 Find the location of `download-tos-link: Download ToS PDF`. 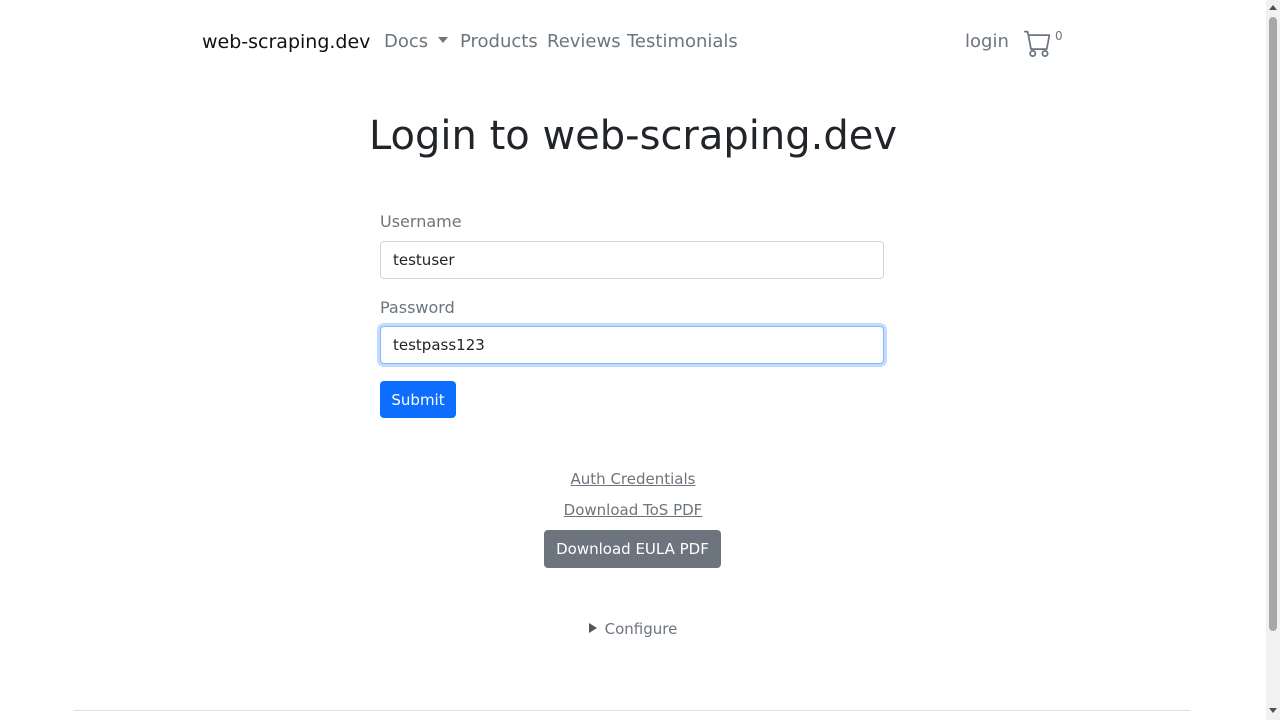

download-tos-link: Download ToS PDF is located at coordinates (633, 510).